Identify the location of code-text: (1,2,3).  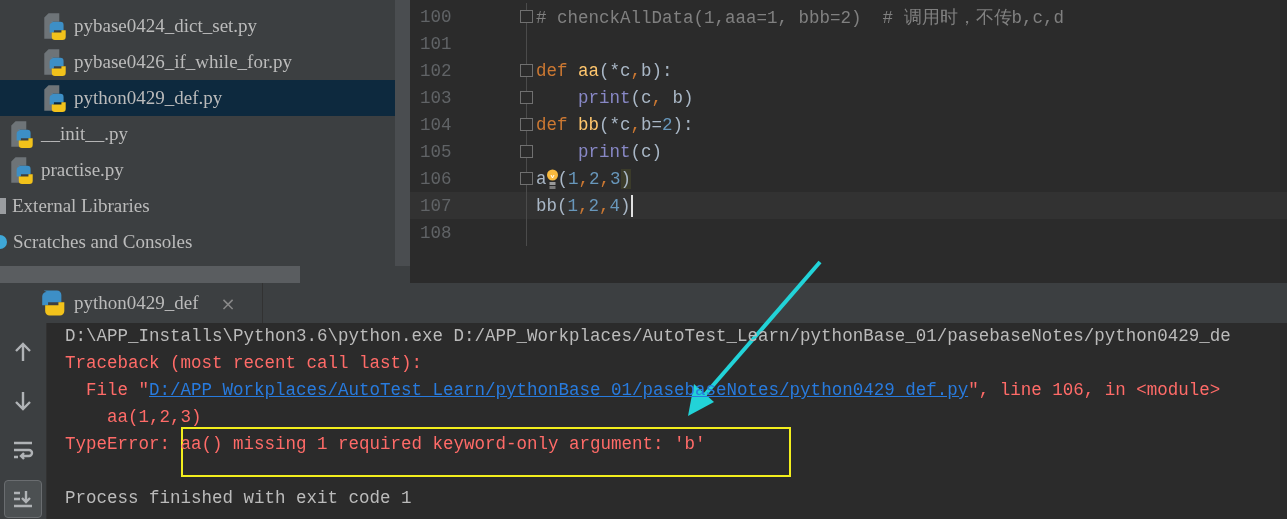
(594, 178).